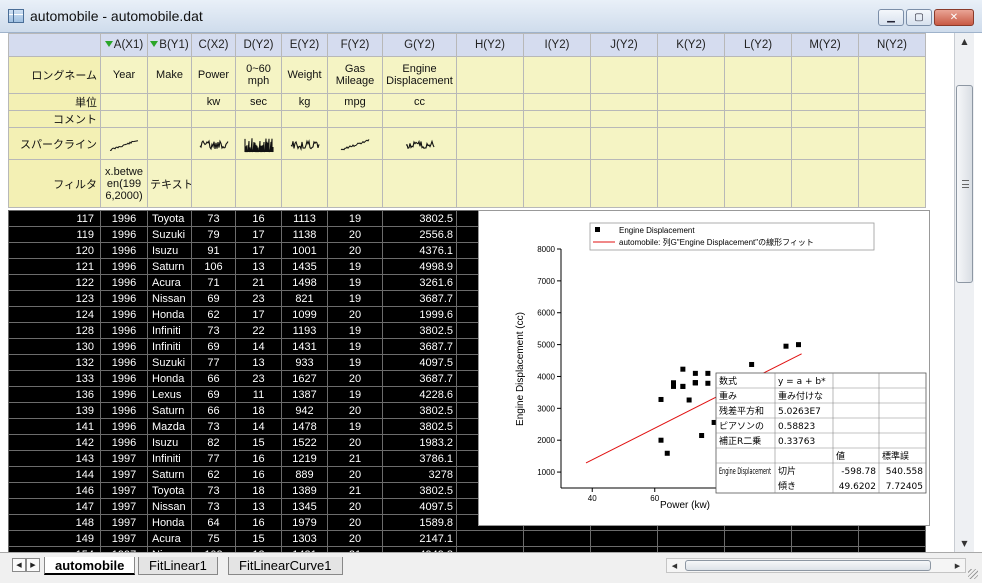  I want to click on data-cell: Toyota, so click(169, 218).